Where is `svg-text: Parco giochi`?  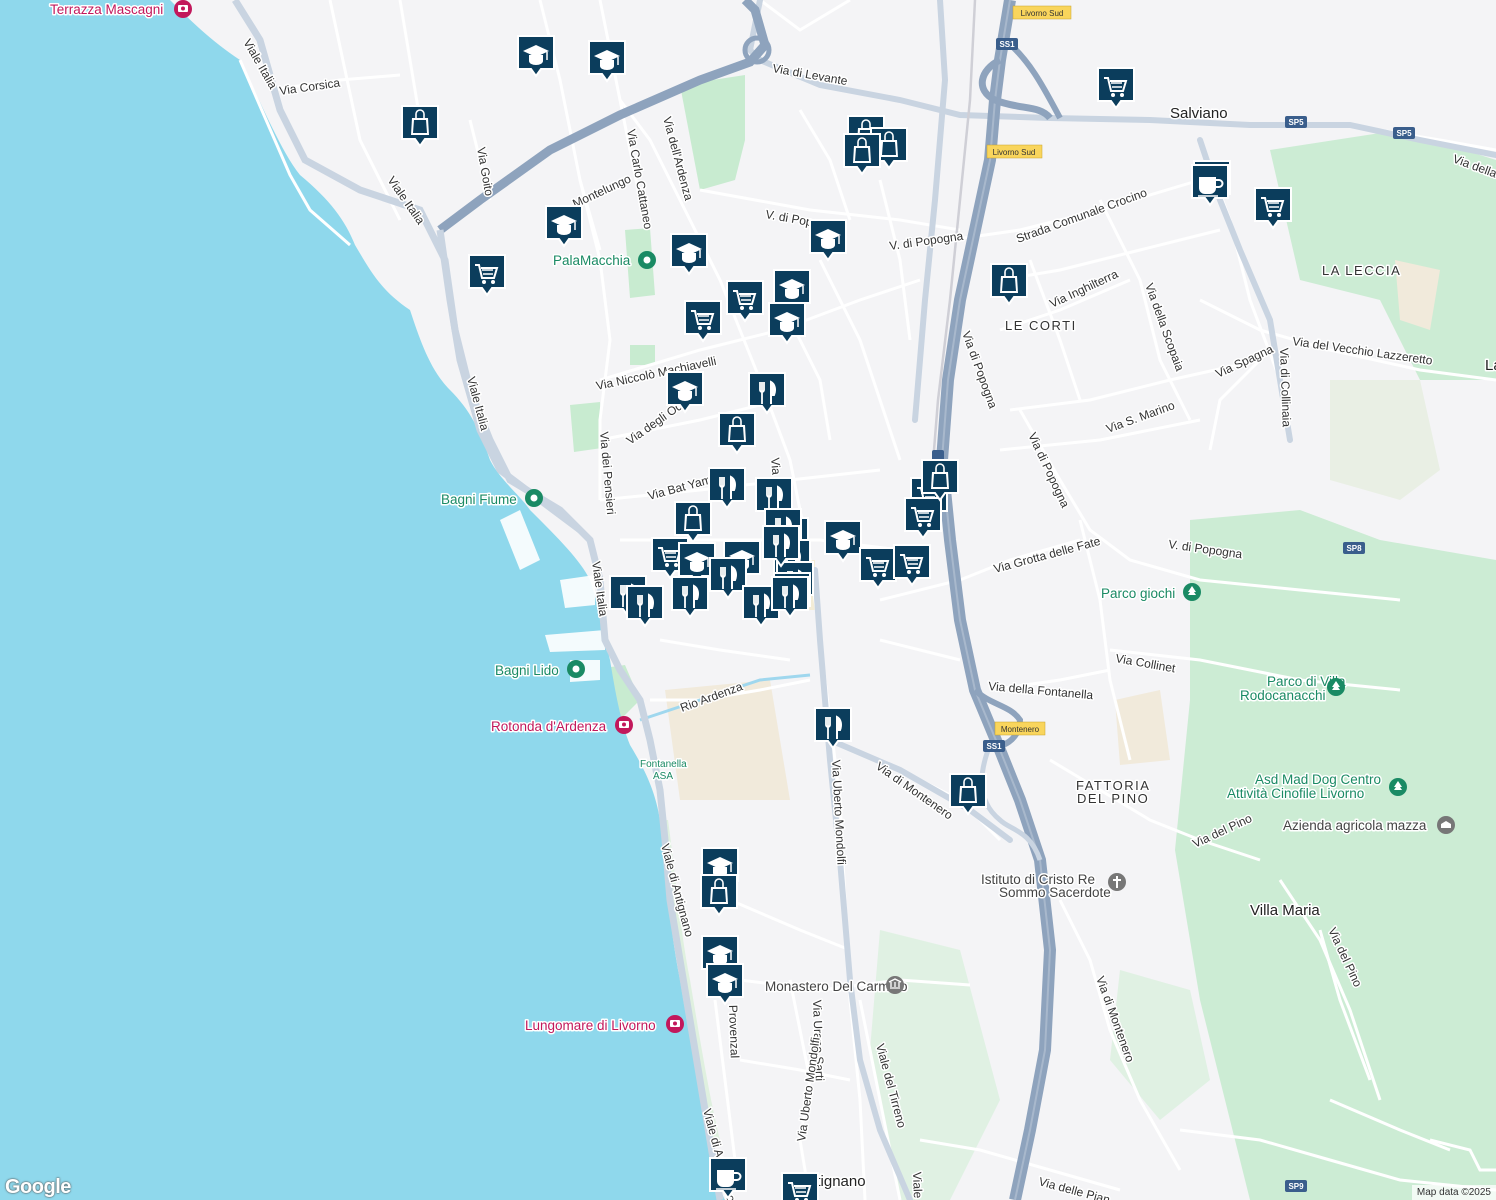 svg-text: Parco giochi is located at coordinates (1138, 593).